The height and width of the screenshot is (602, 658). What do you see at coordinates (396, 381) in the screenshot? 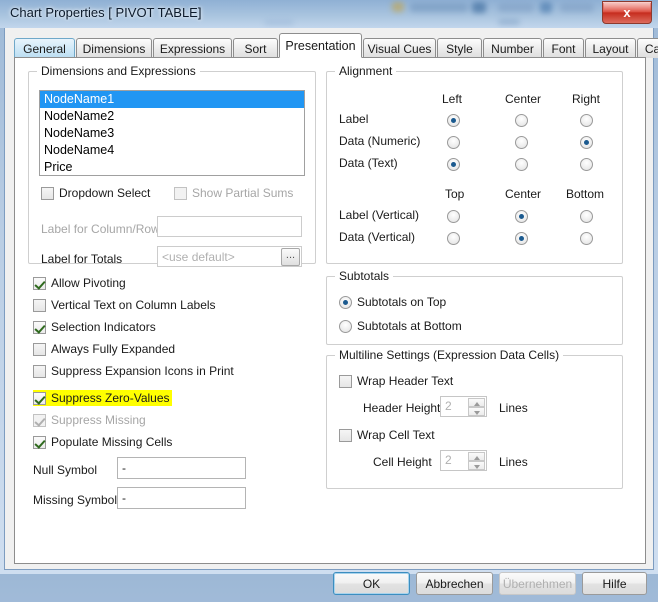
I see `wrap-header-text-checkbox-row: Wrap Header Text` at bounding box center [396, 381].